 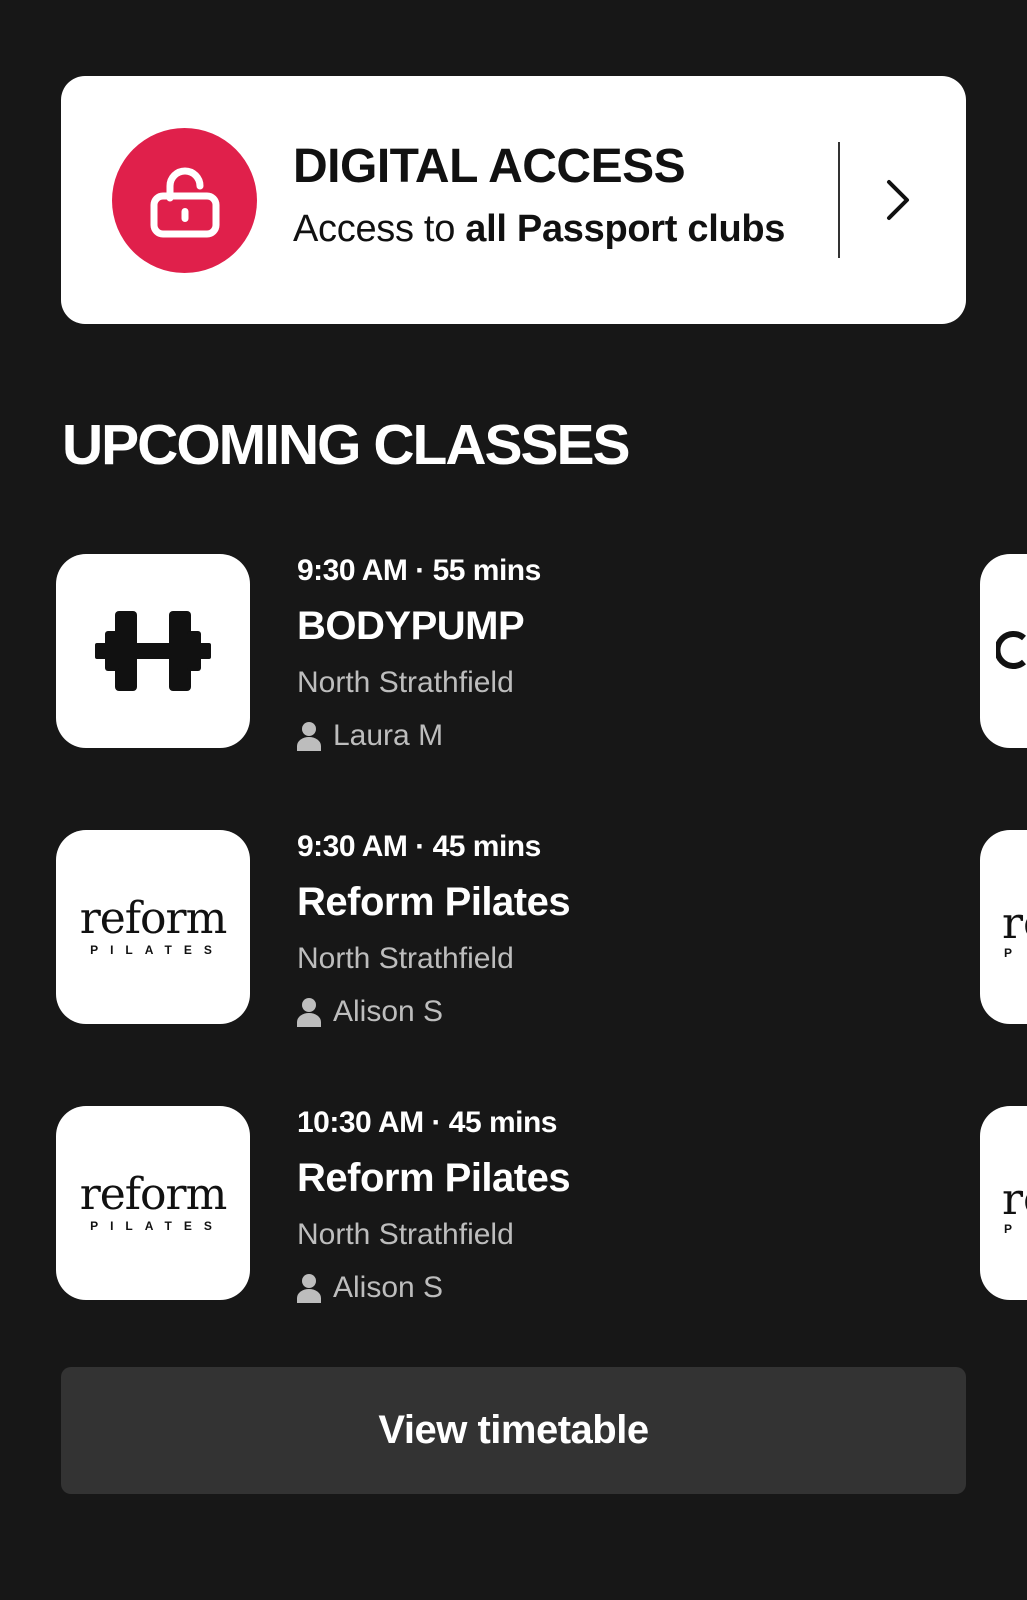 I want to click on unlocked-padlock-icon, so click(x=184, y=202).